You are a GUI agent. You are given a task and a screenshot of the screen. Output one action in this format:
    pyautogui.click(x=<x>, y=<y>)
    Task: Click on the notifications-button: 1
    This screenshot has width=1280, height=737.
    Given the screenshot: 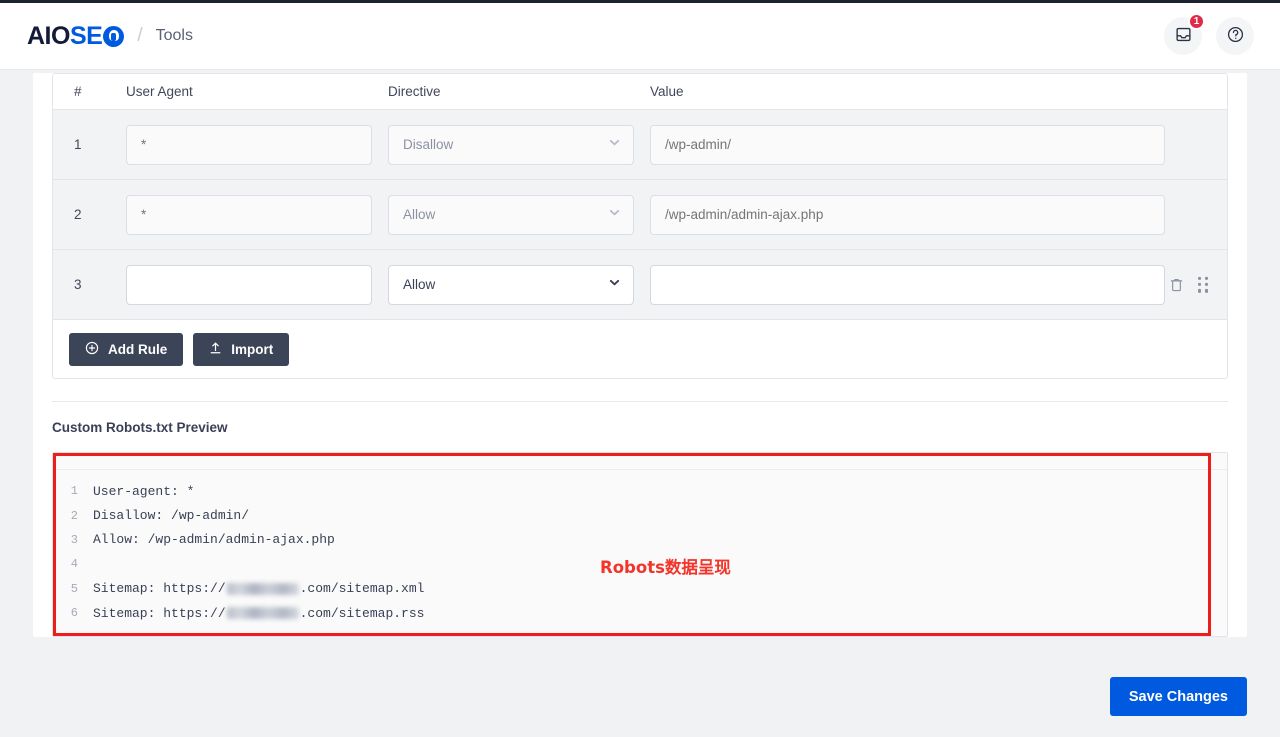 What is the action you would take?
    pyautogui.click(x=1184, y=34)
    